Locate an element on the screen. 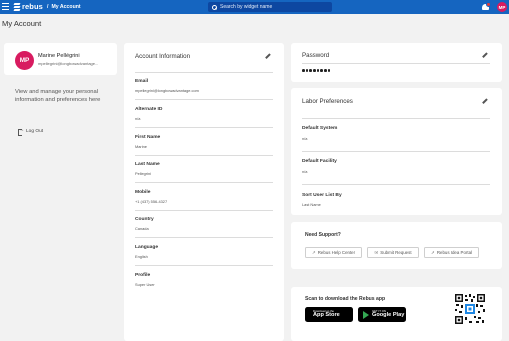 The width and height of the screenshot is (509, 341). password-card: Password is located at coordinates (396, 62).